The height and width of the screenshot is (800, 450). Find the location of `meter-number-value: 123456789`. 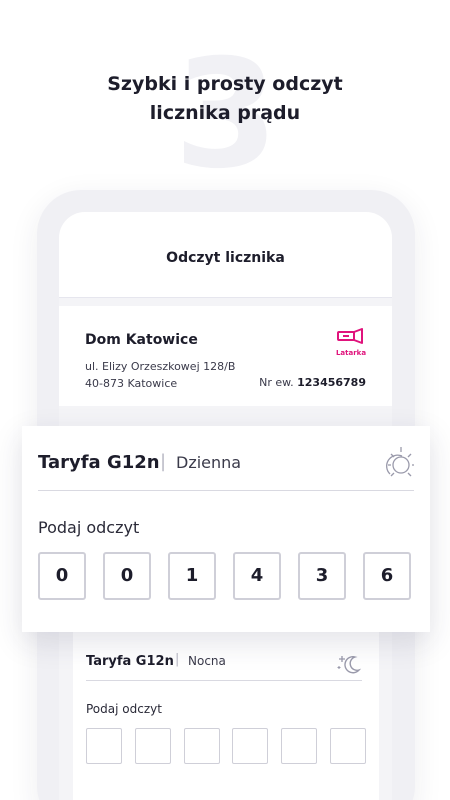

meter-number-value: 123456789 is located at coordinates (331, 382).